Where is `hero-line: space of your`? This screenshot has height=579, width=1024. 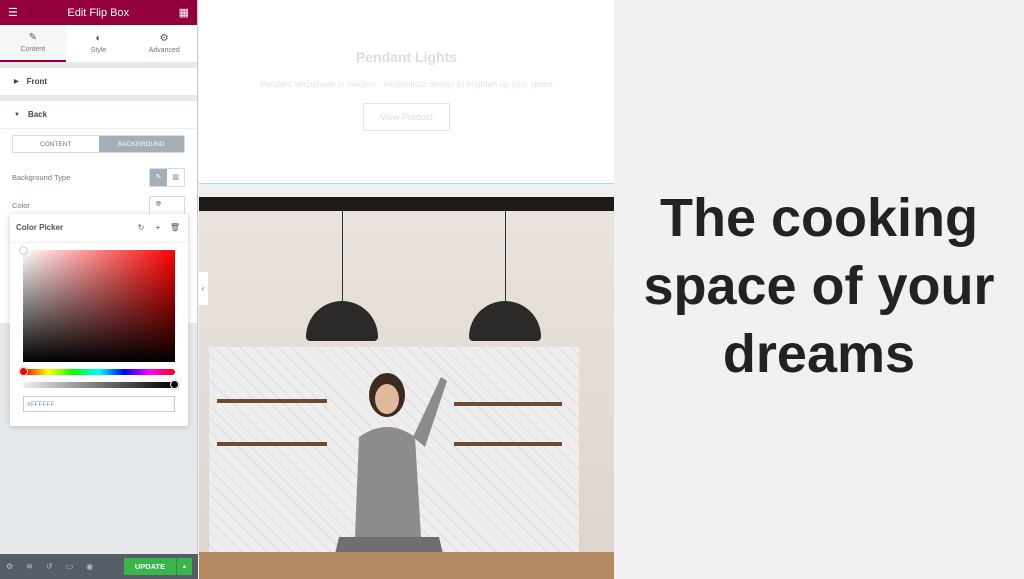 hero-line: space of your is located at coordinates (819, 285).